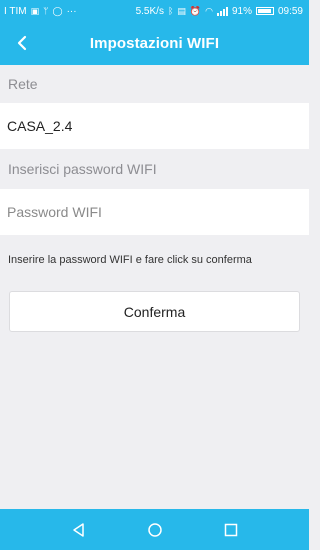 This screenshot has width=320, height=550. I want to click on confirm-button: Conferma, so click(154, 311).